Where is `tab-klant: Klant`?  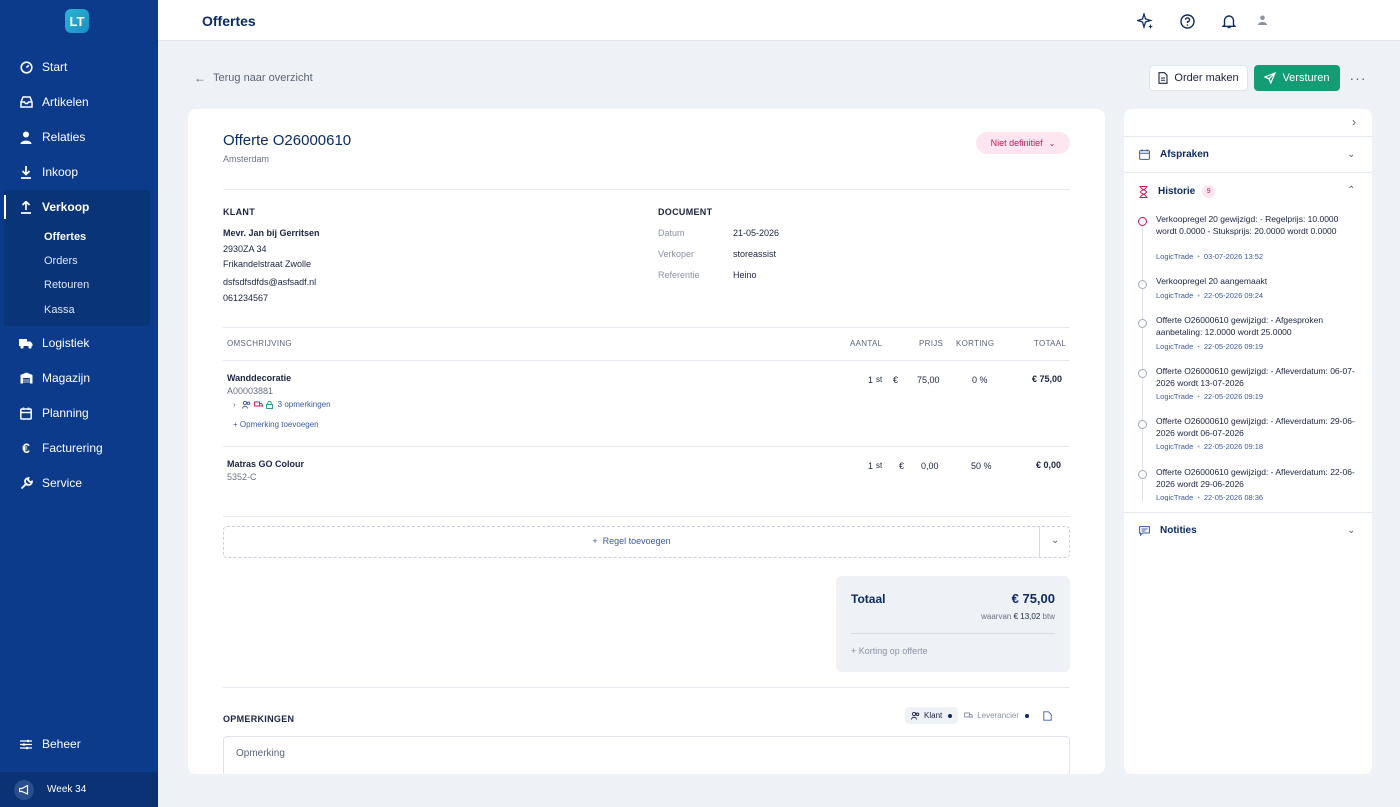
tab-klant: Klant is located at coordinates (932, 715).